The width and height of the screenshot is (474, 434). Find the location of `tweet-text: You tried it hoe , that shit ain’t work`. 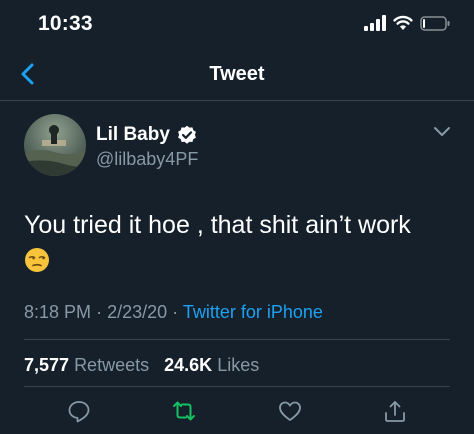

tweet-text: You tried it hoe , that shit ain’t work is located at coordinates (217, 225).